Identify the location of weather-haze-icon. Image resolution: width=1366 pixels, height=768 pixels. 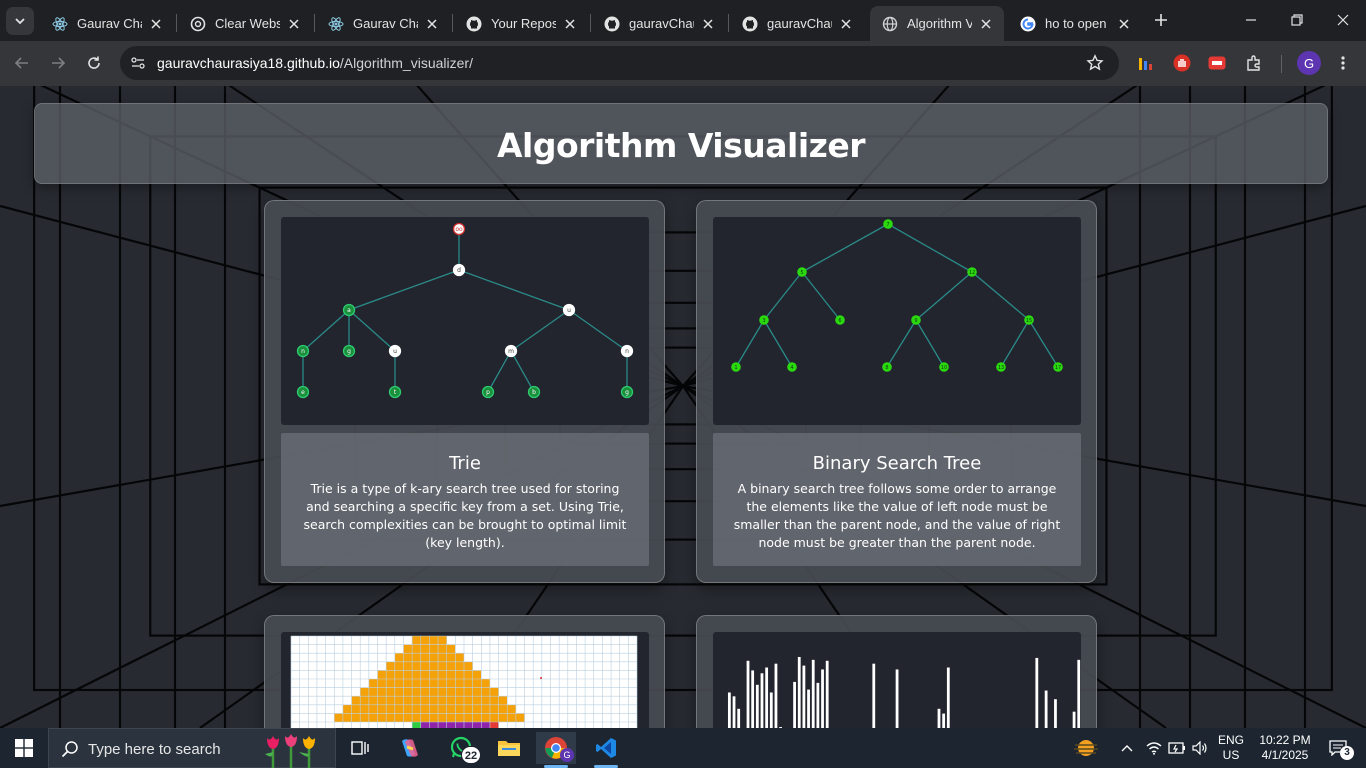
(1086, 748).